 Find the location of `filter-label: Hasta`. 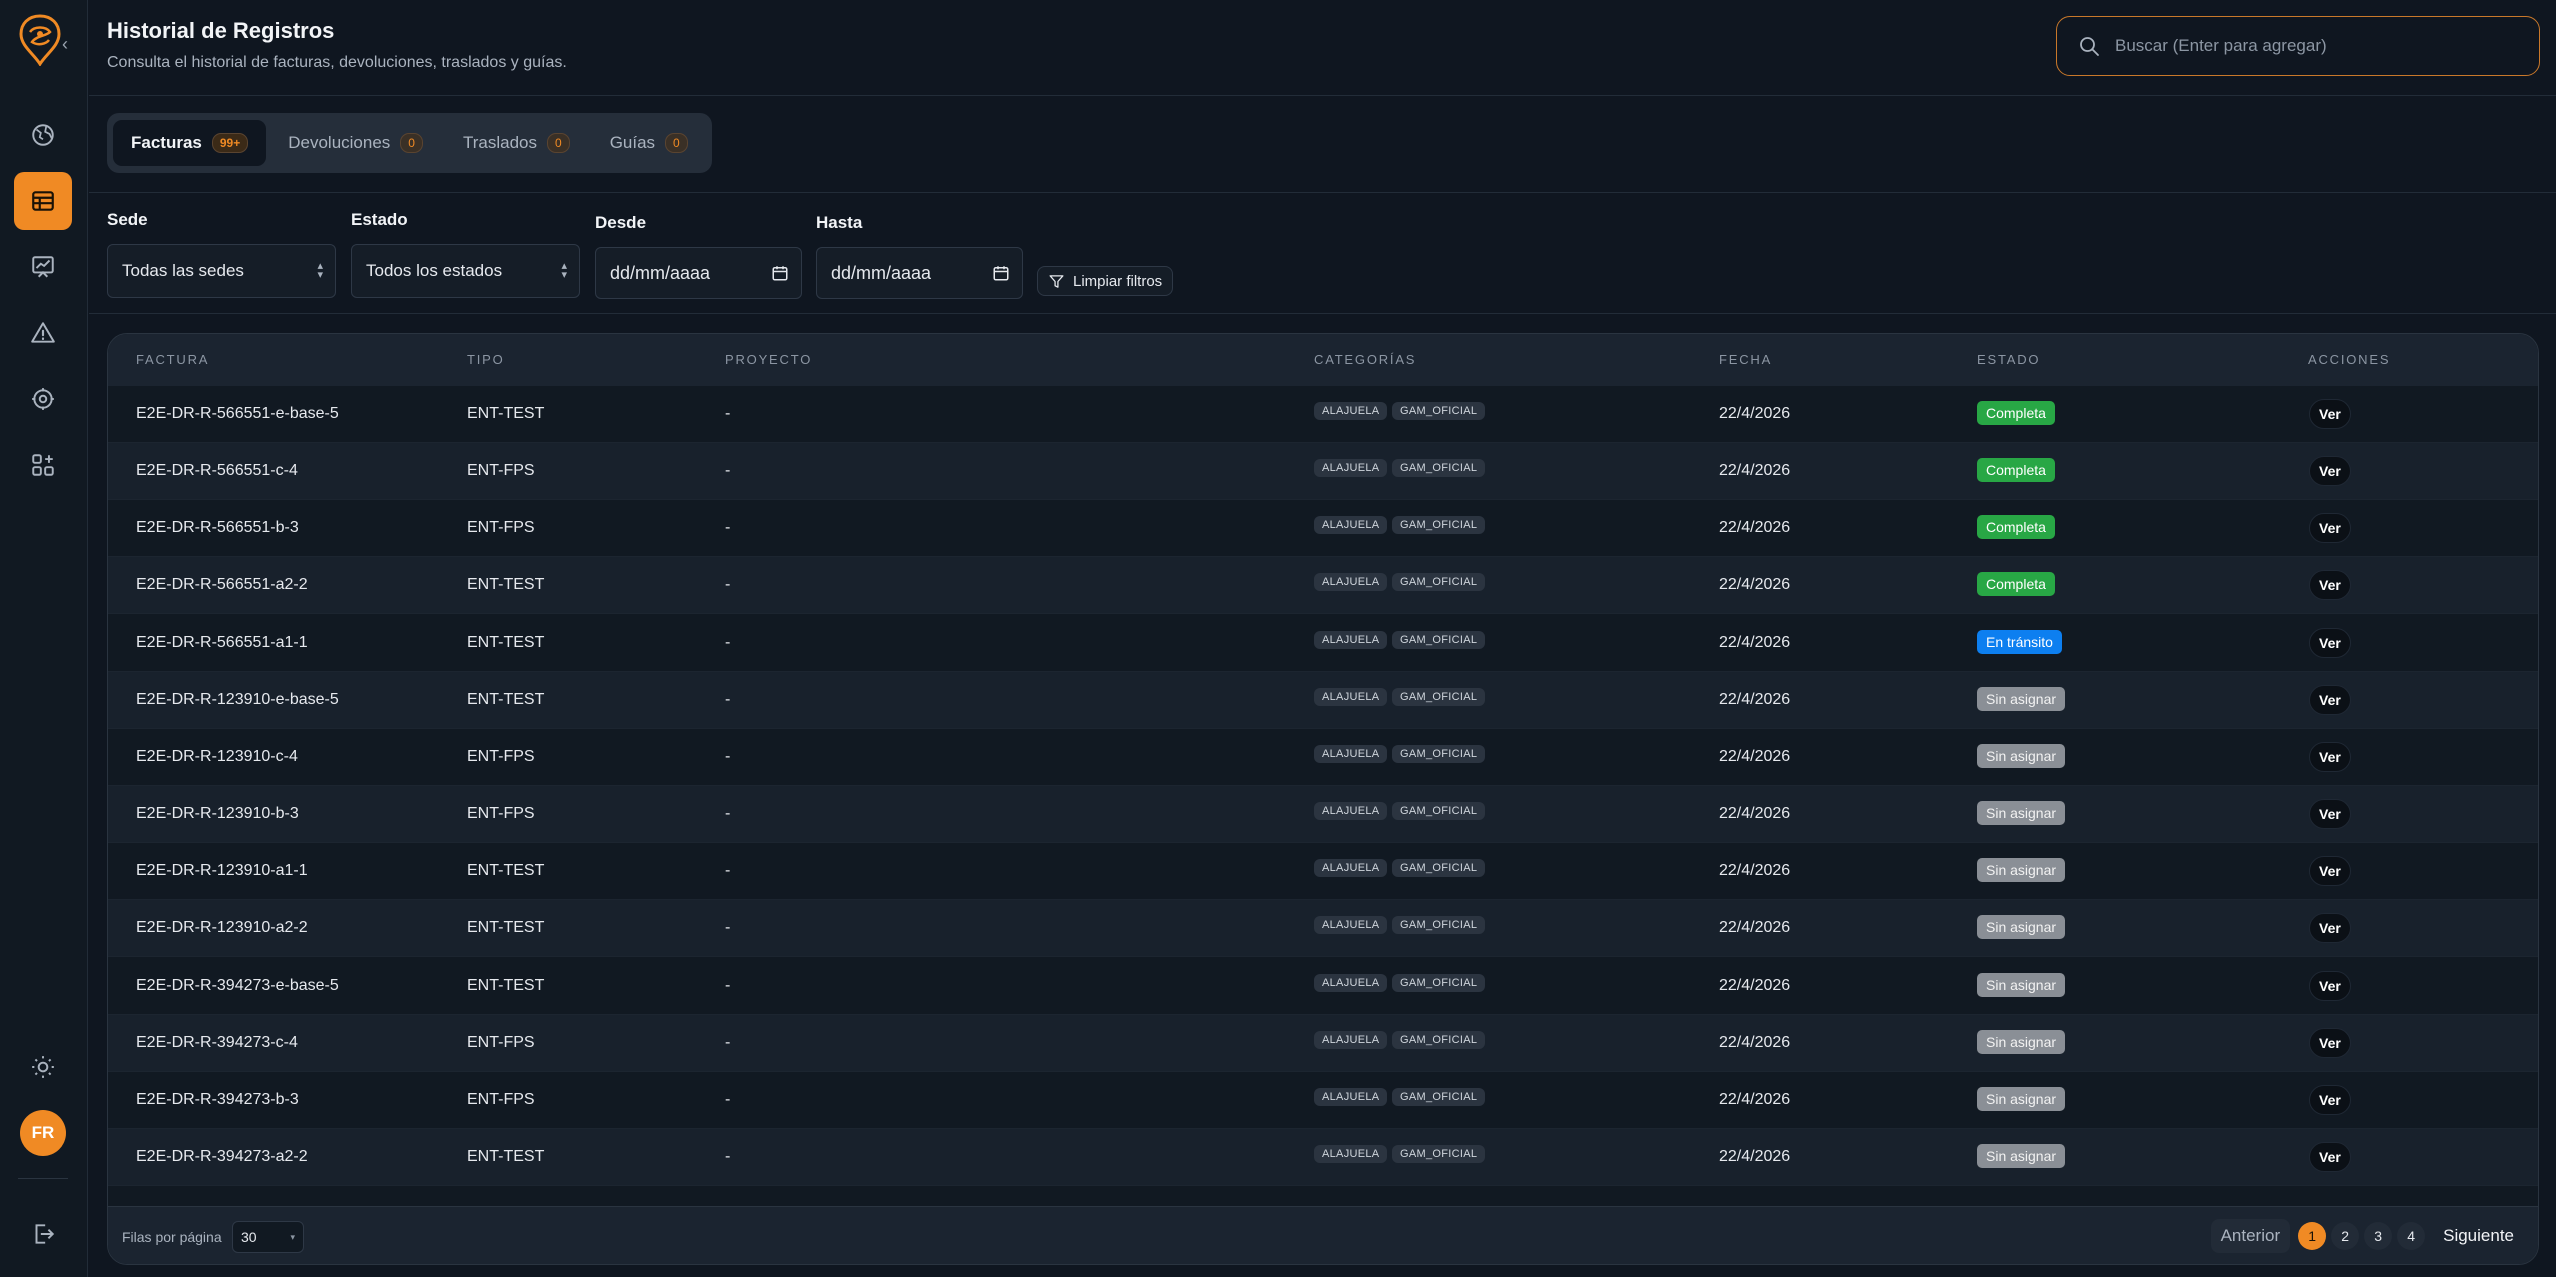

filter-label: Hasta is located at coordinates (839, 222).